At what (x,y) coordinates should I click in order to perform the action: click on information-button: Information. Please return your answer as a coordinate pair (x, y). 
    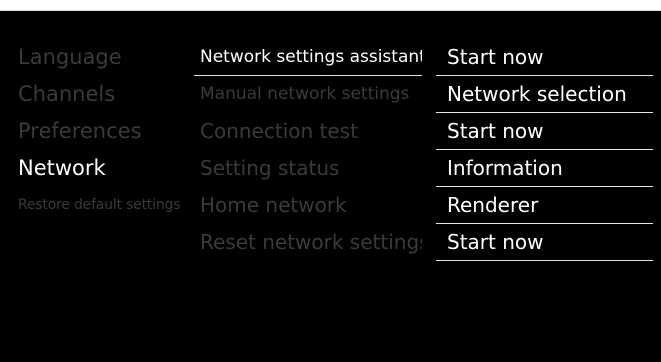
    Looking at the image, I should click on (544, 168).